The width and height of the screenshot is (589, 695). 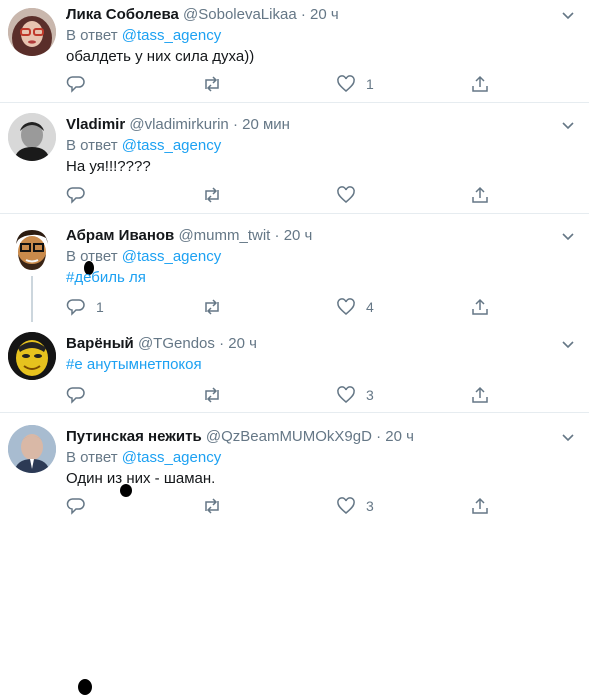 I want to click on tweet-header: Абрам Иванов @mumm_twit · 20 ч, so click(x=189, y=236).